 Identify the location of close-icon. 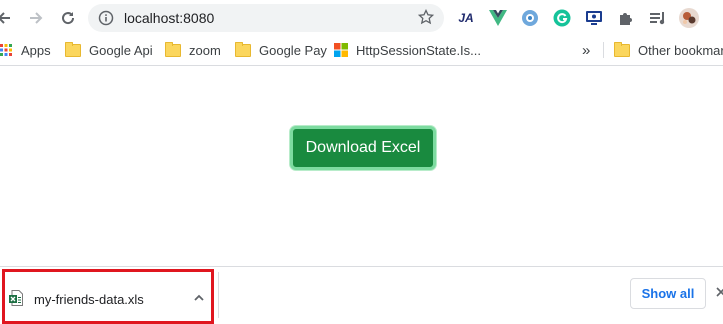
(719, 292).